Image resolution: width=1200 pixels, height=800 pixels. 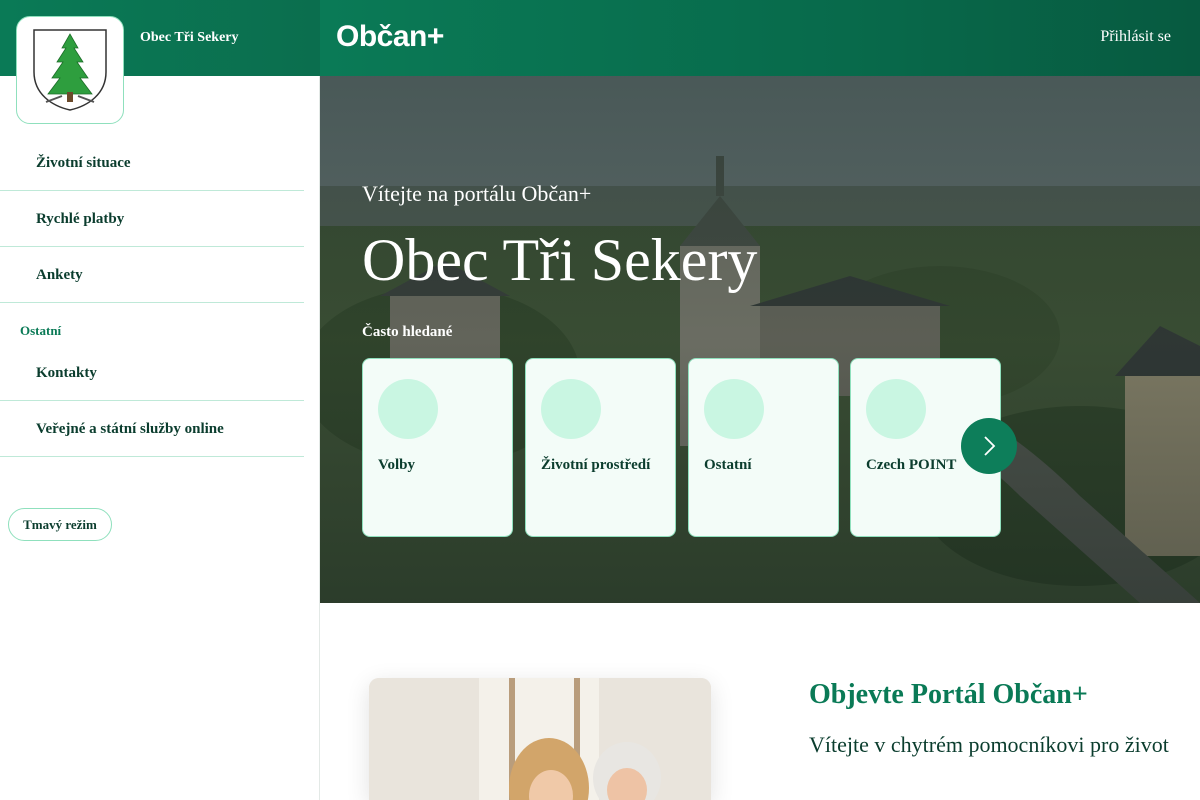 I want to click on discover-subtitle: Vítejte v chytrém pomocníkovi pro život, so click(x=989, y=744).